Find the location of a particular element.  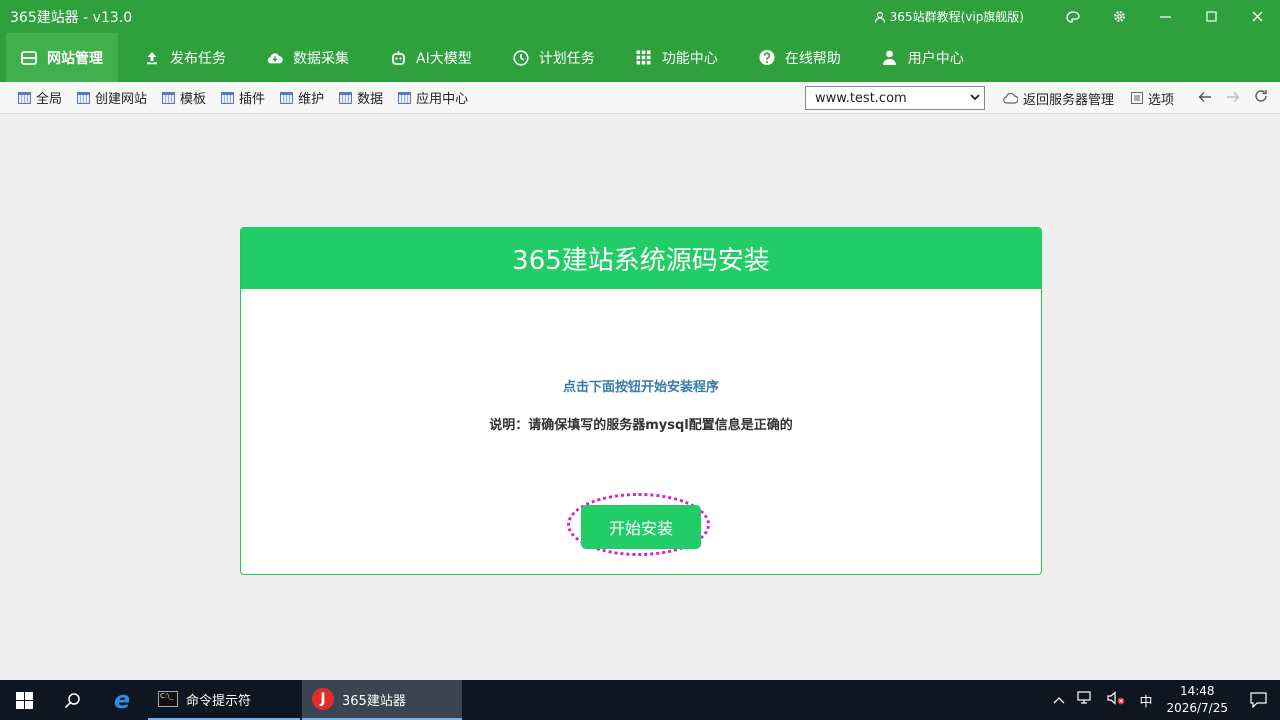

list-icon is located at coordinates (1137, 98).